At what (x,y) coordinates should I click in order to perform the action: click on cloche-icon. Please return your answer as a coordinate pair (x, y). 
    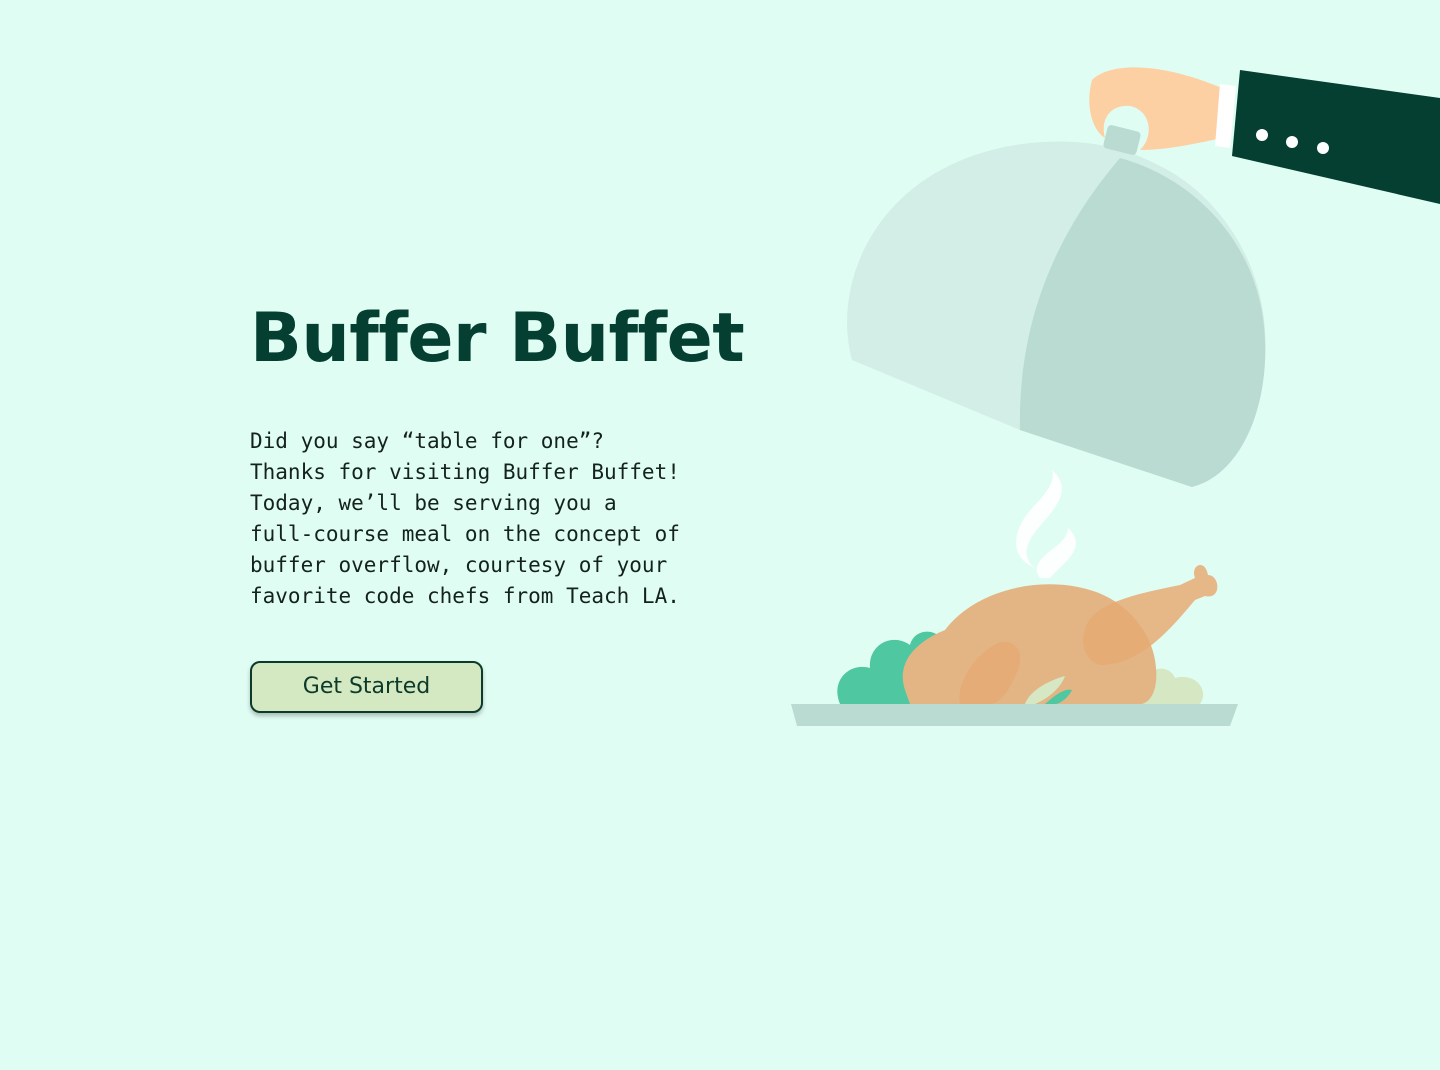
    Looking at the image, I should click on (1056, 306).